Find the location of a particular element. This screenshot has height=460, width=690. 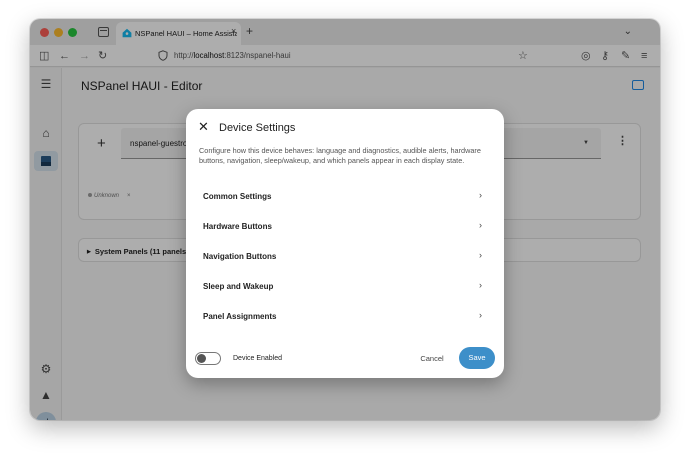

menu-item-label: Navigation Buttons is located at coordinates (240, 256).